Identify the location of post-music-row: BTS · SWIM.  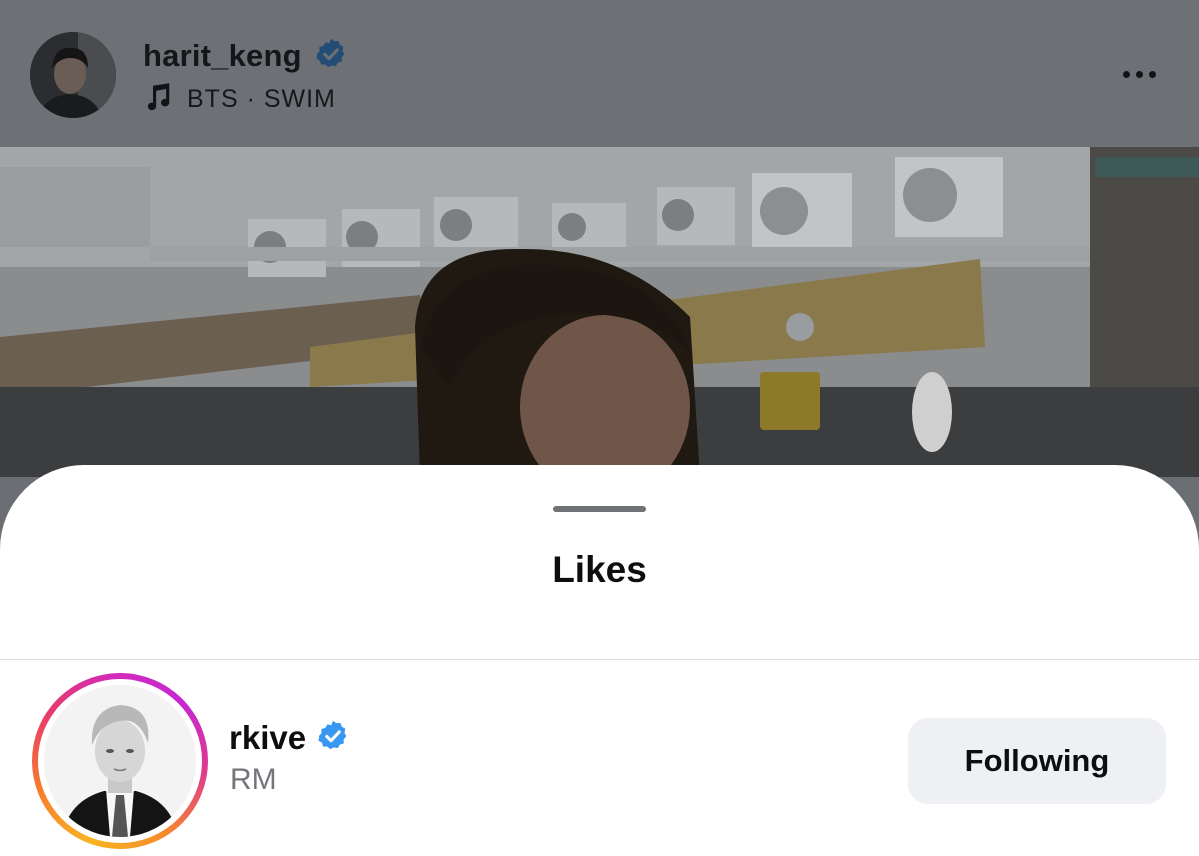
(239, 99).